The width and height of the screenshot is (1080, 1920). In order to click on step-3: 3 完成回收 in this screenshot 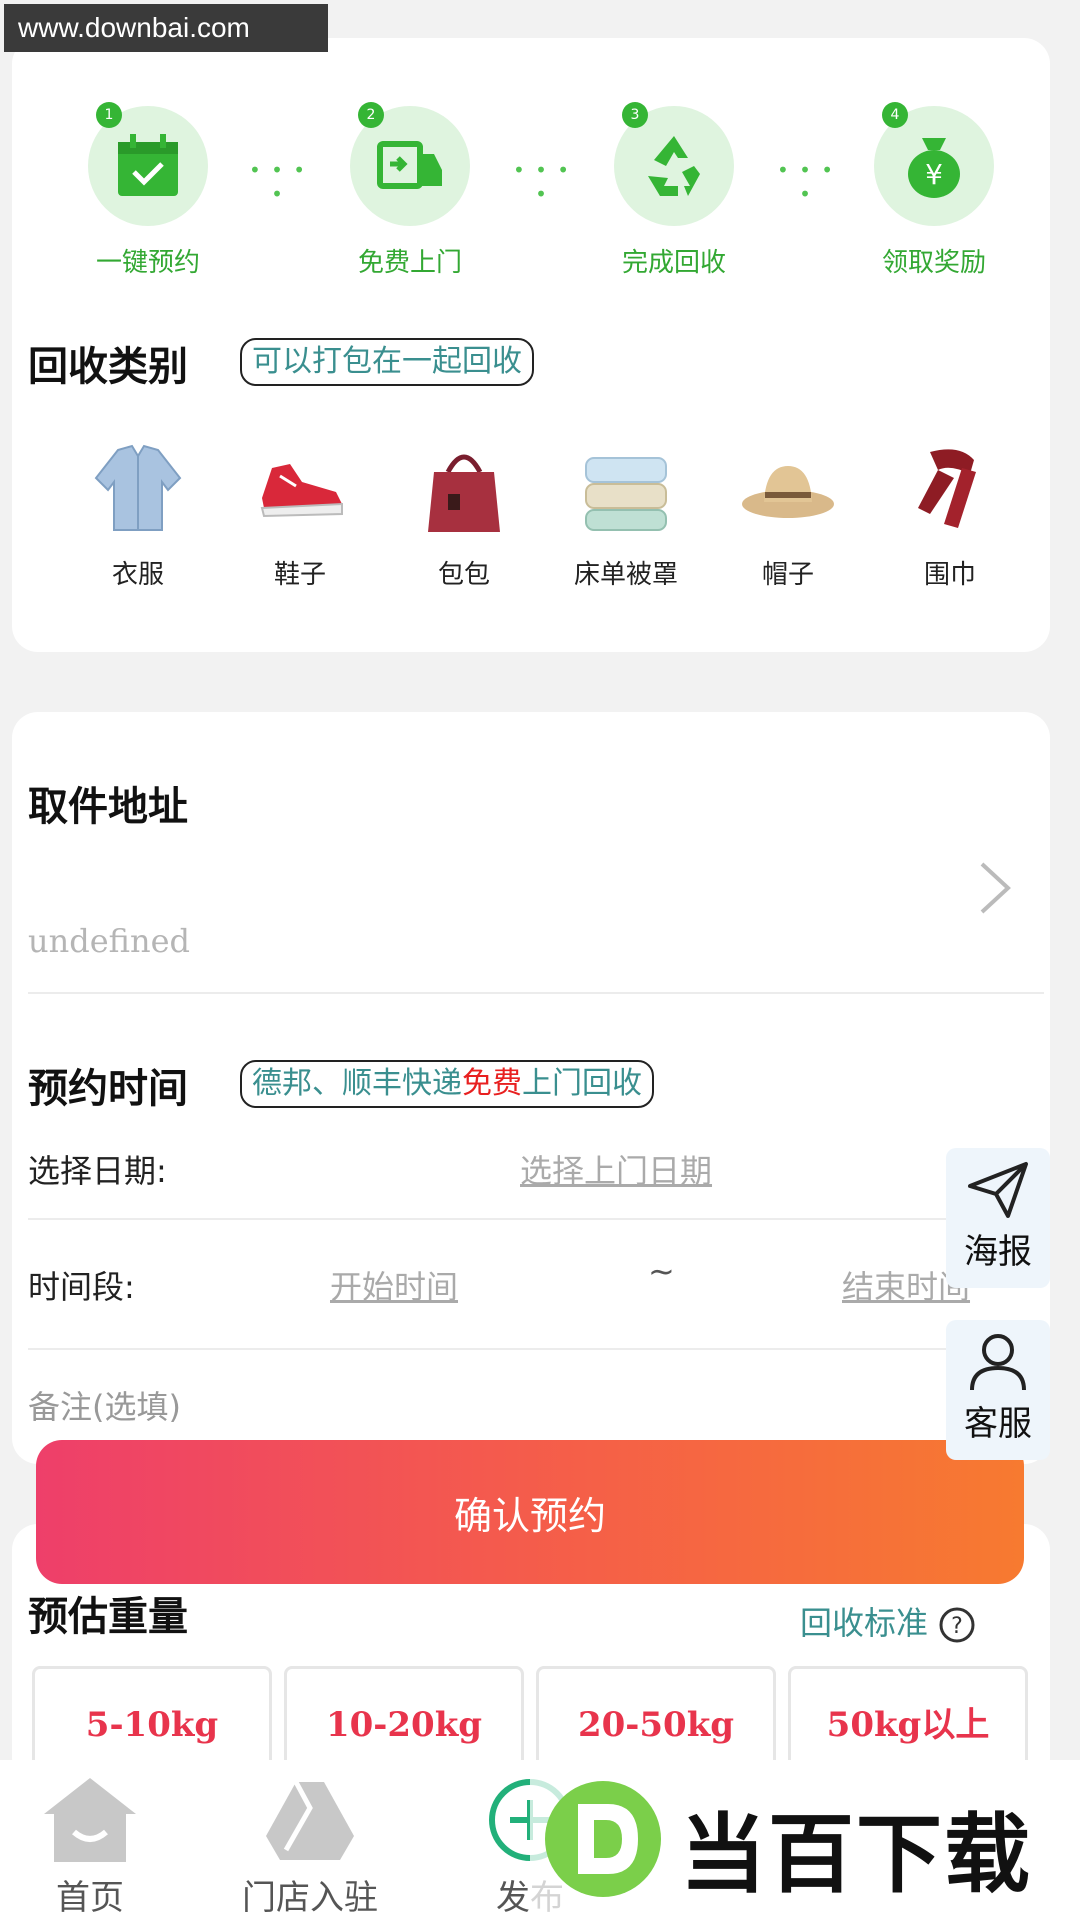, I will do `click(674, 190)`.